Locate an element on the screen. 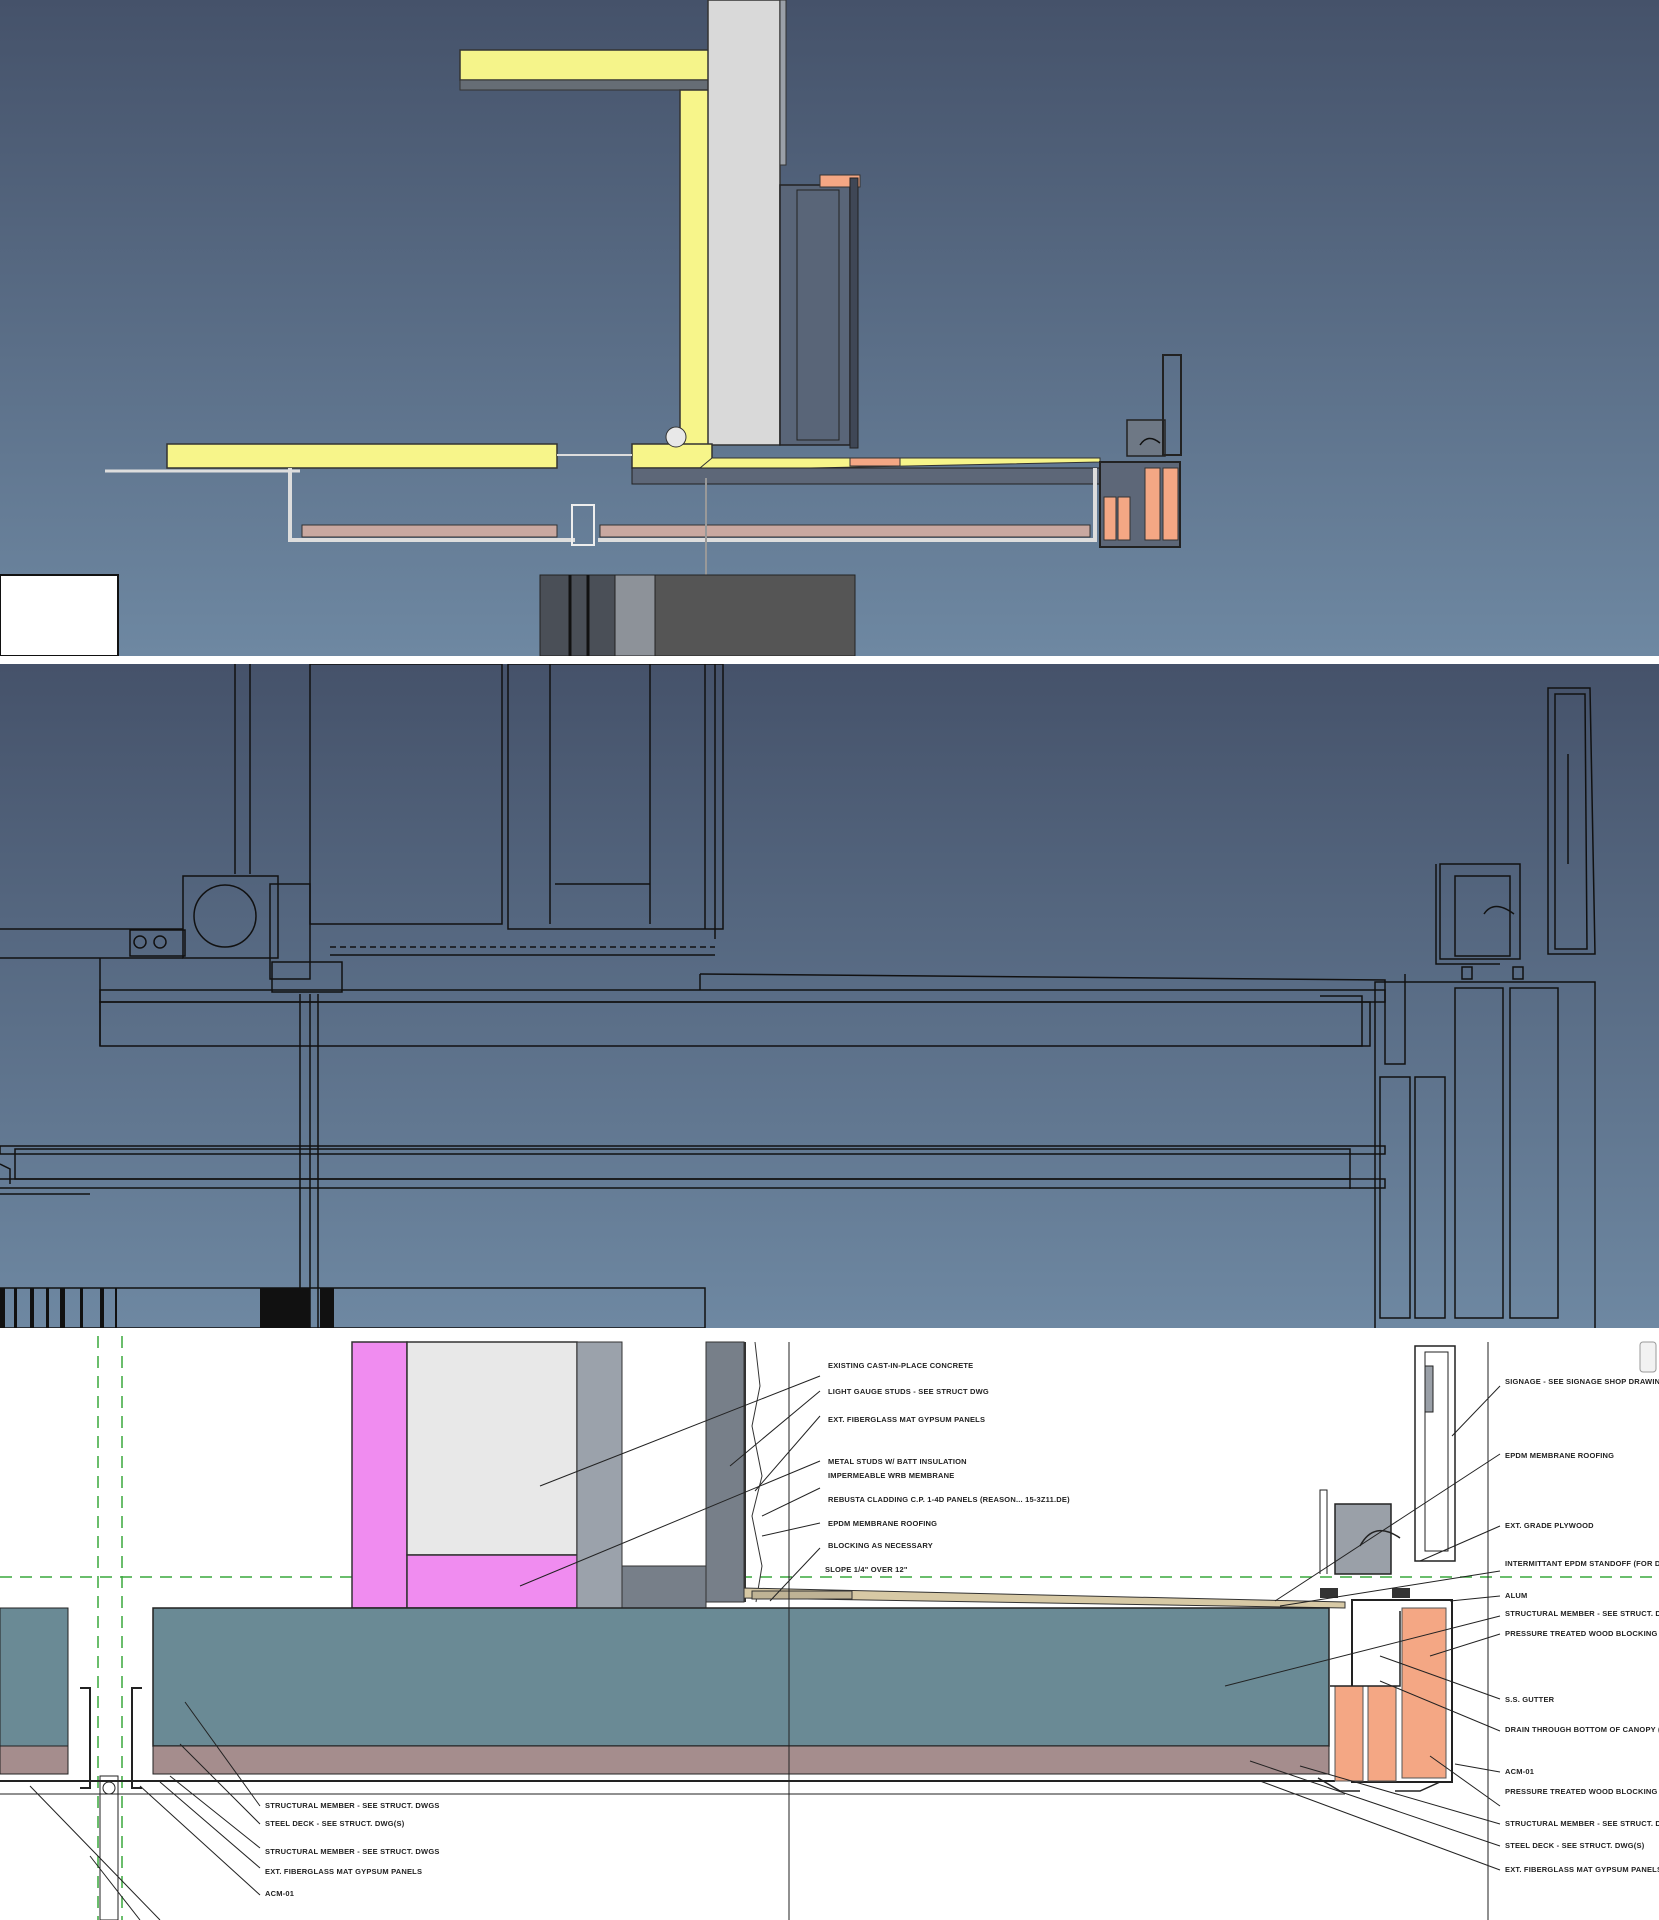  note-alum: ALUM is located at coordinates (1516, 1595).